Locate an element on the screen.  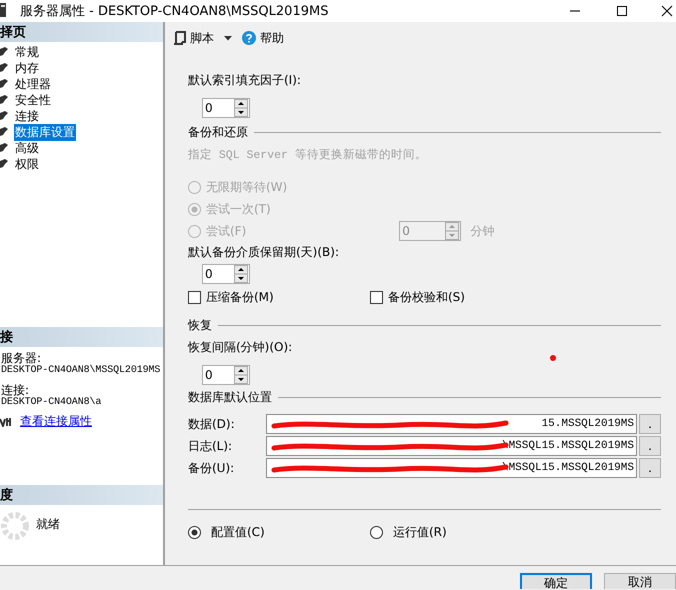
field-label: 默认索引填充因子(I): is located at coordinates (245, 80).